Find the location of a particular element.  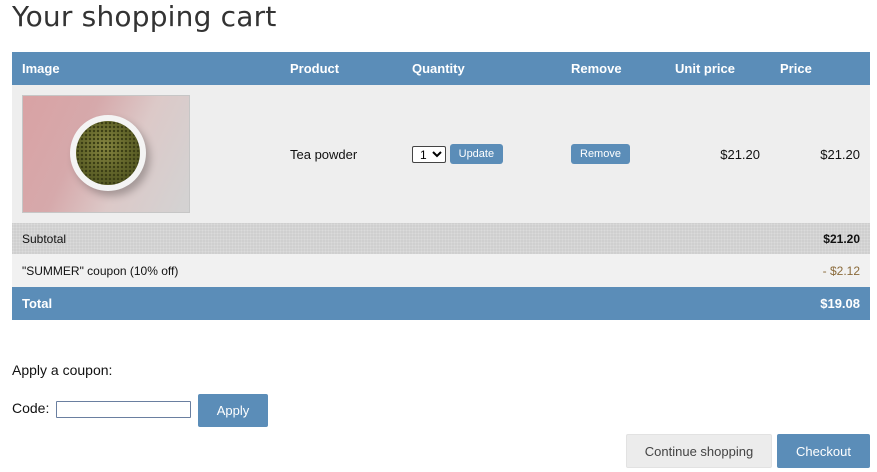

tea-powder-icon is located at coordinates (108, 153).